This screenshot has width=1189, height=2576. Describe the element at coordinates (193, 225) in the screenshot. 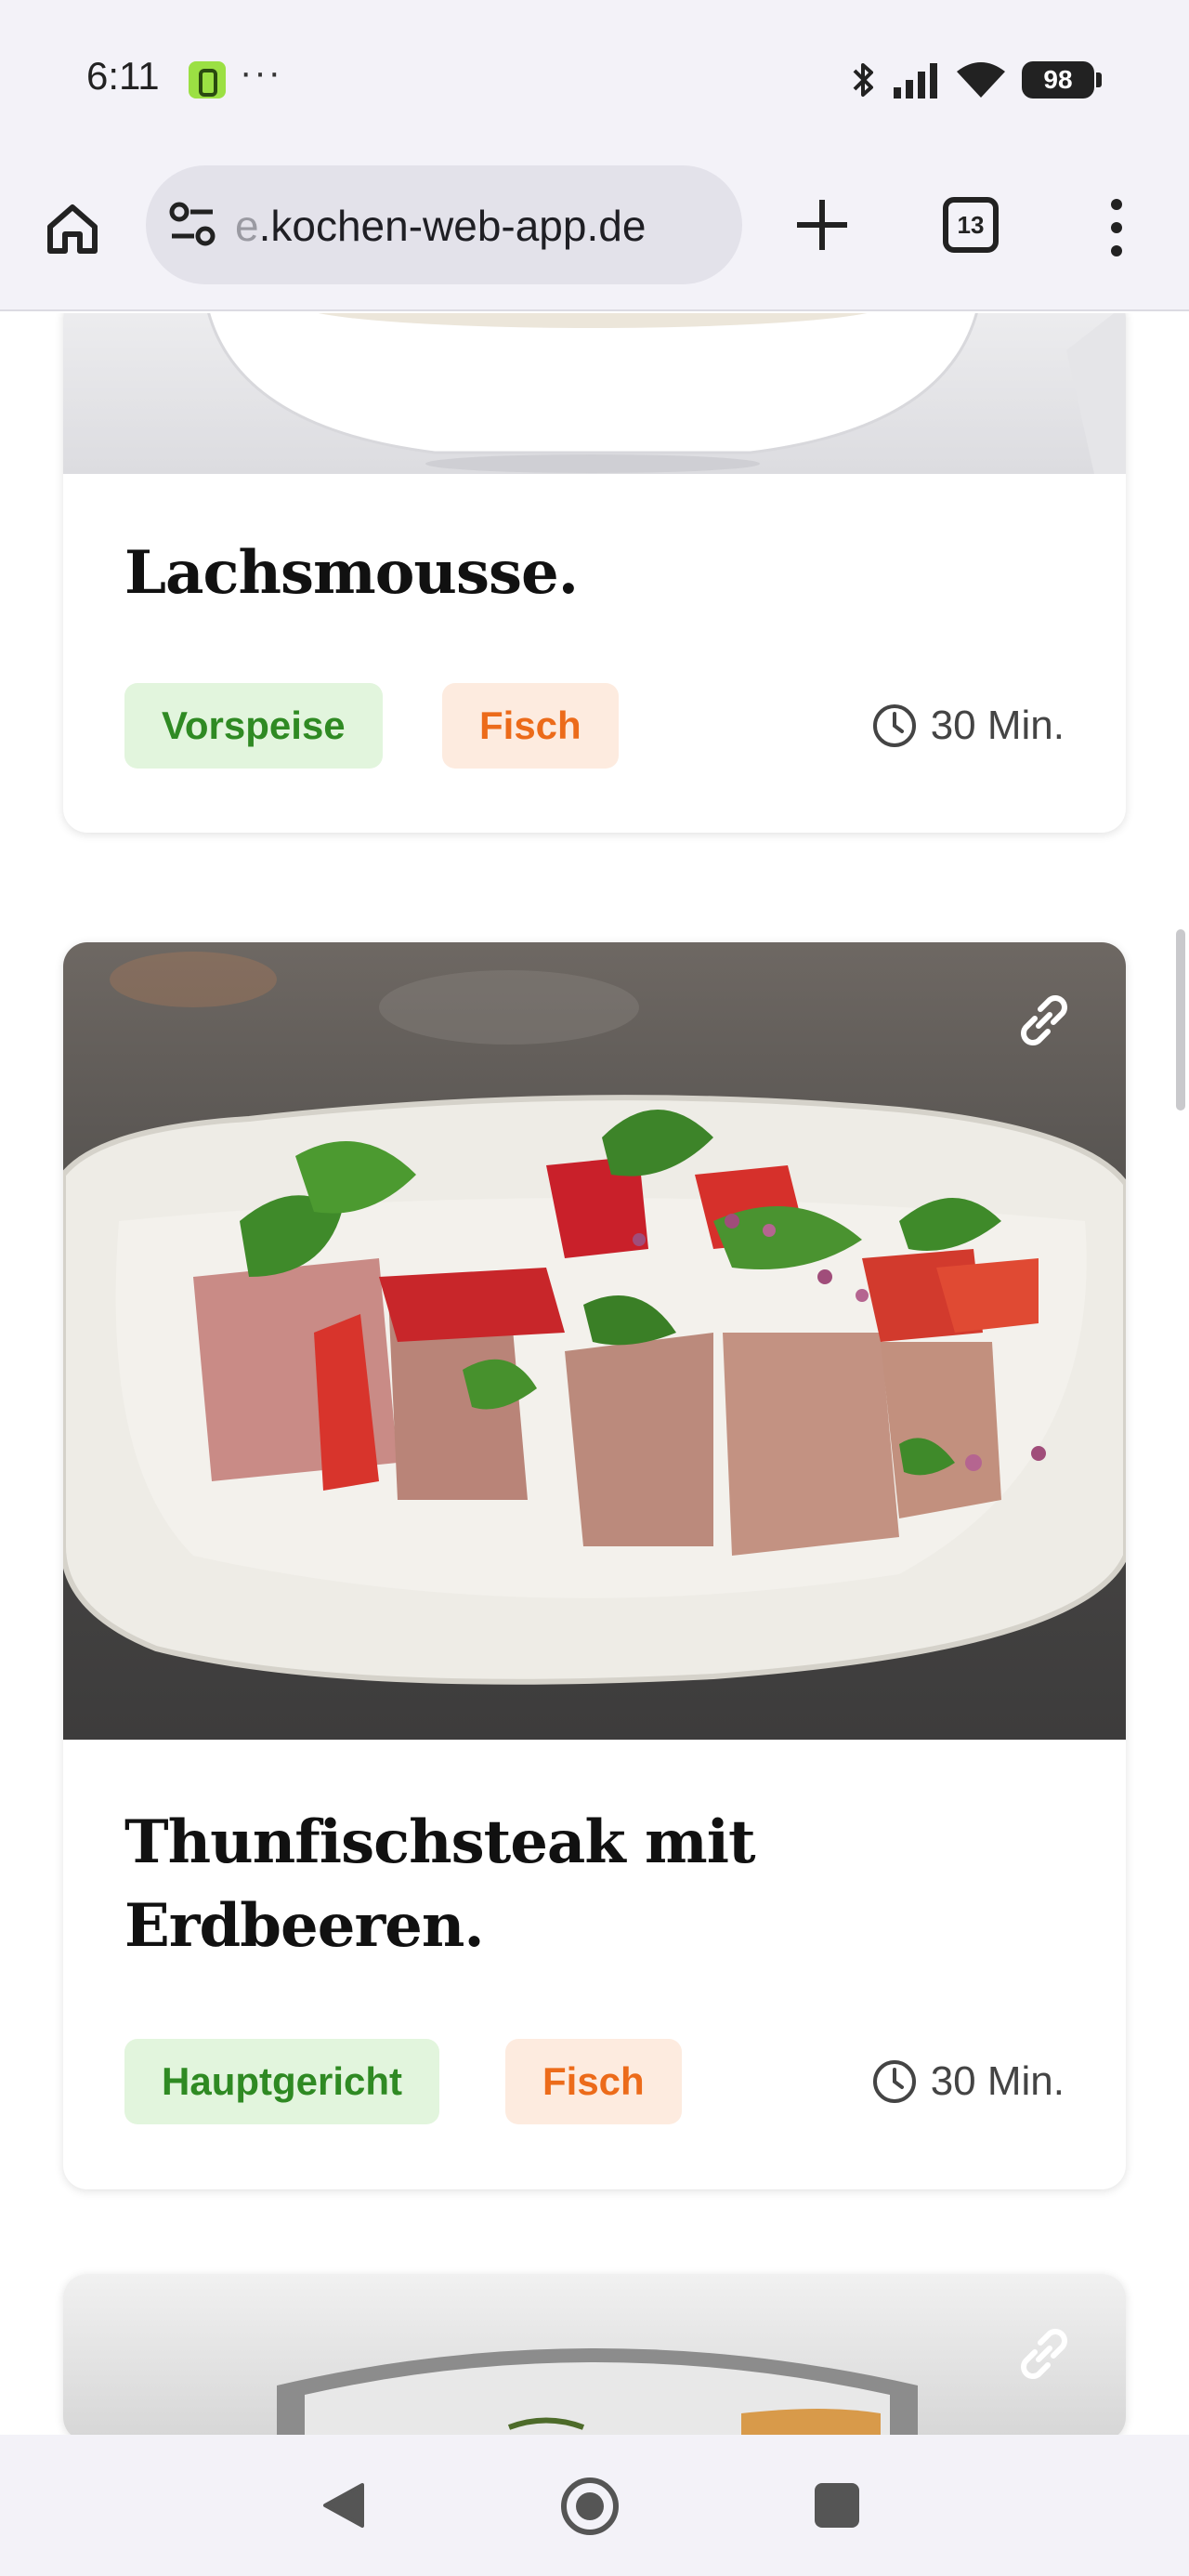

I see `site-settings-icon` at that location.